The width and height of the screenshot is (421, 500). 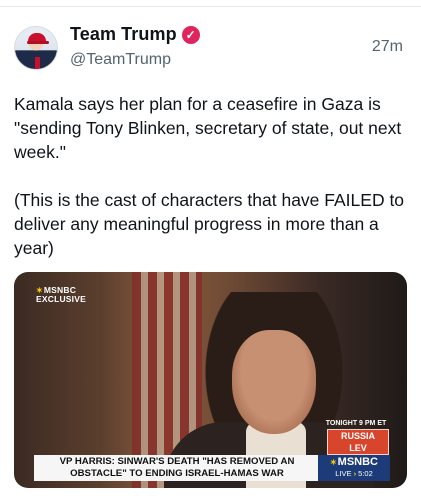 I want to click on live-time: 5:02, so click(x=365, y=473).